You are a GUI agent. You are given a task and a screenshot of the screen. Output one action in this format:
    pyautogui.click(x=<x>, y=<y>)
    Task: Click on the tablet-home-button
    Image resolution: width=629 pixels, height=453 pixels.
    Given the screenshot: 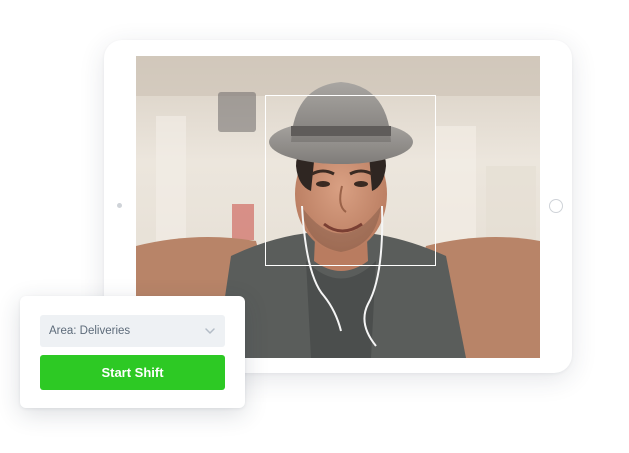 What is the action you would take?
    pyautogui.click(x=556, y=206)
    